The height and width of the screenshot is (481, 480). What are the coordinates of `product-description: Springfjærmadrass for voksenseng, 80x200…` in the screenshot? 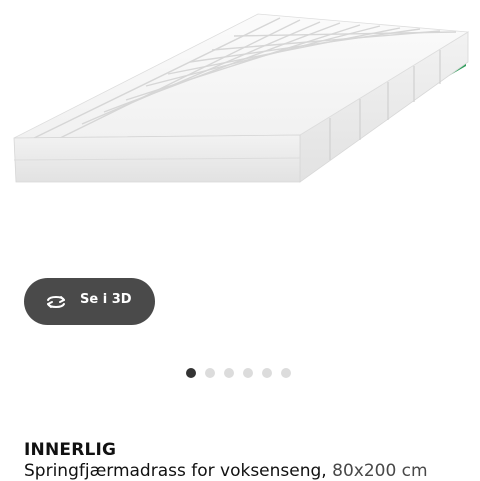 It's located at (226, 471).